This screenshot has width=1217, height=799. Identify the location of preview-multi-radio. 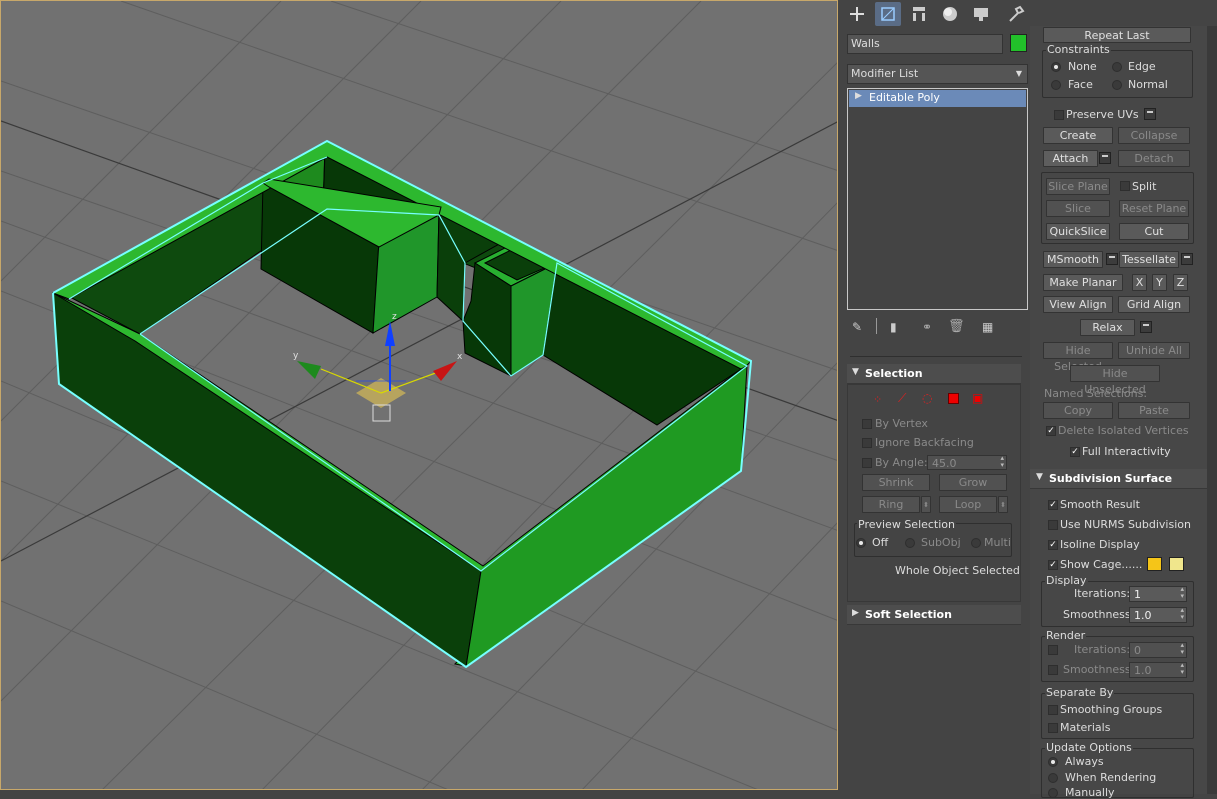
(976, 543).